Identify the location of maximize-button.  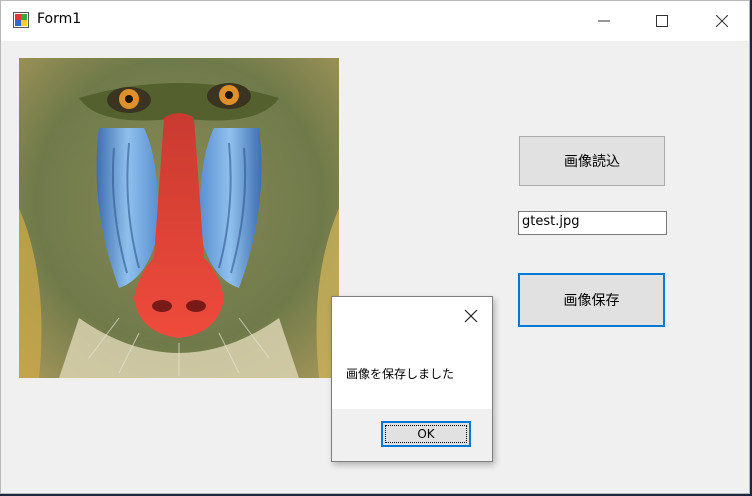
(662, 21).